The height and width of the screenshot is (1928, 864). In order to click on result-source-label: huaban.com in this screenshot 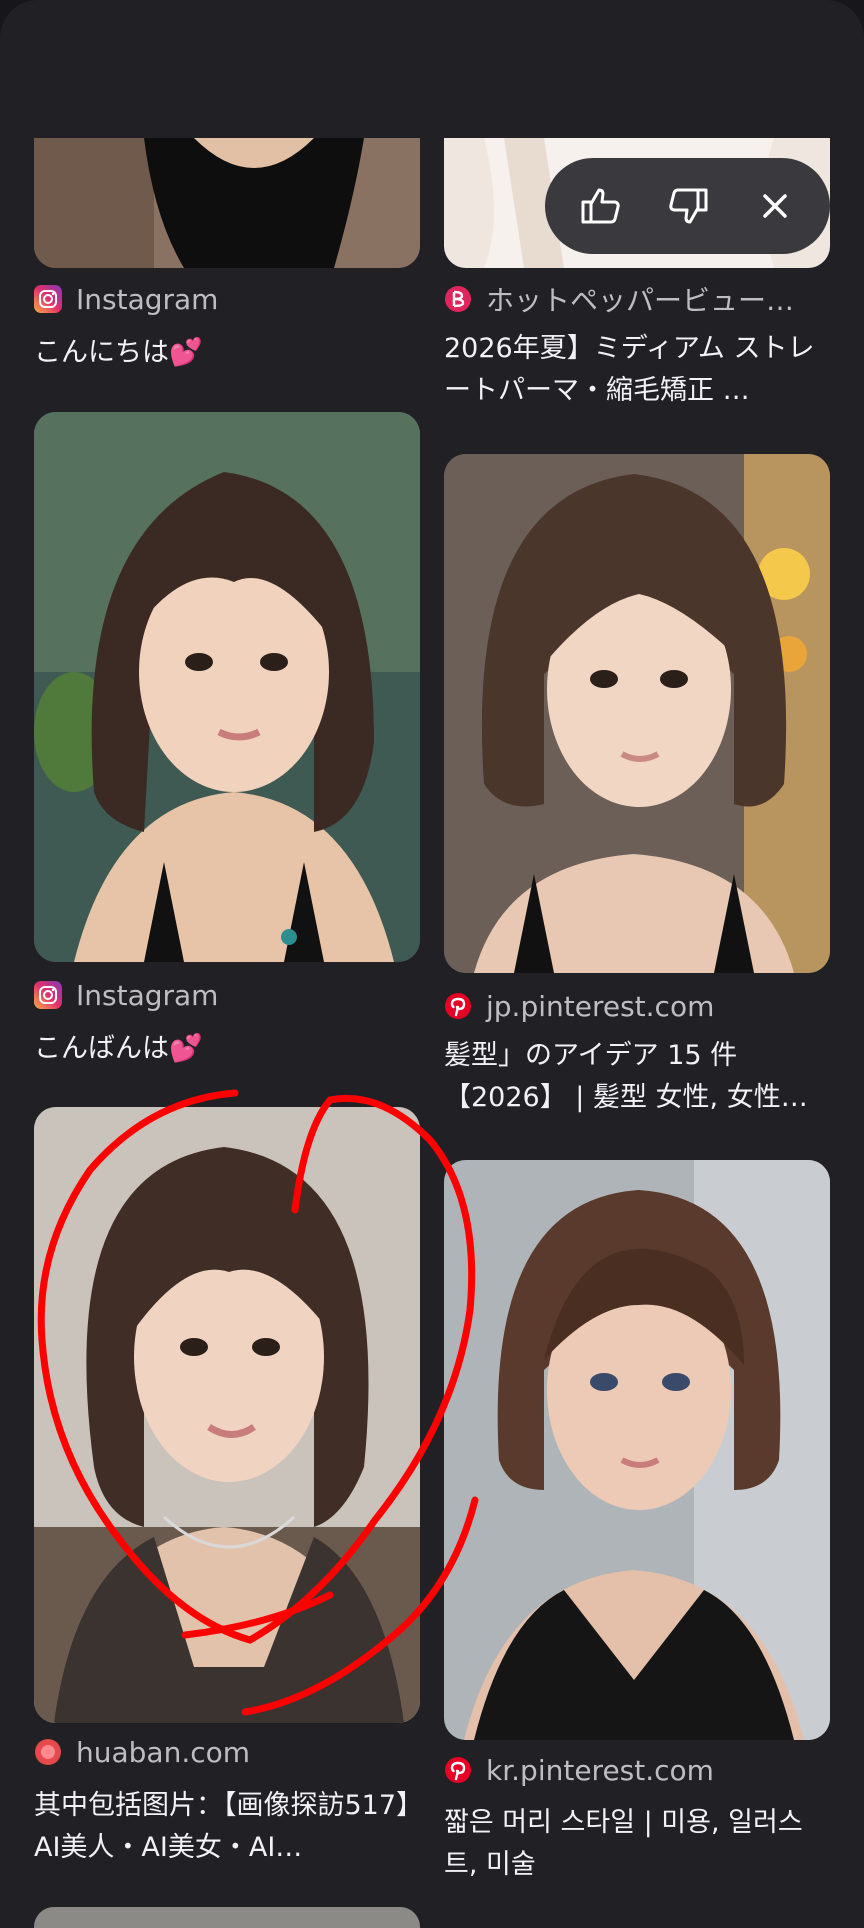, I will do `click(163, 1752)`.